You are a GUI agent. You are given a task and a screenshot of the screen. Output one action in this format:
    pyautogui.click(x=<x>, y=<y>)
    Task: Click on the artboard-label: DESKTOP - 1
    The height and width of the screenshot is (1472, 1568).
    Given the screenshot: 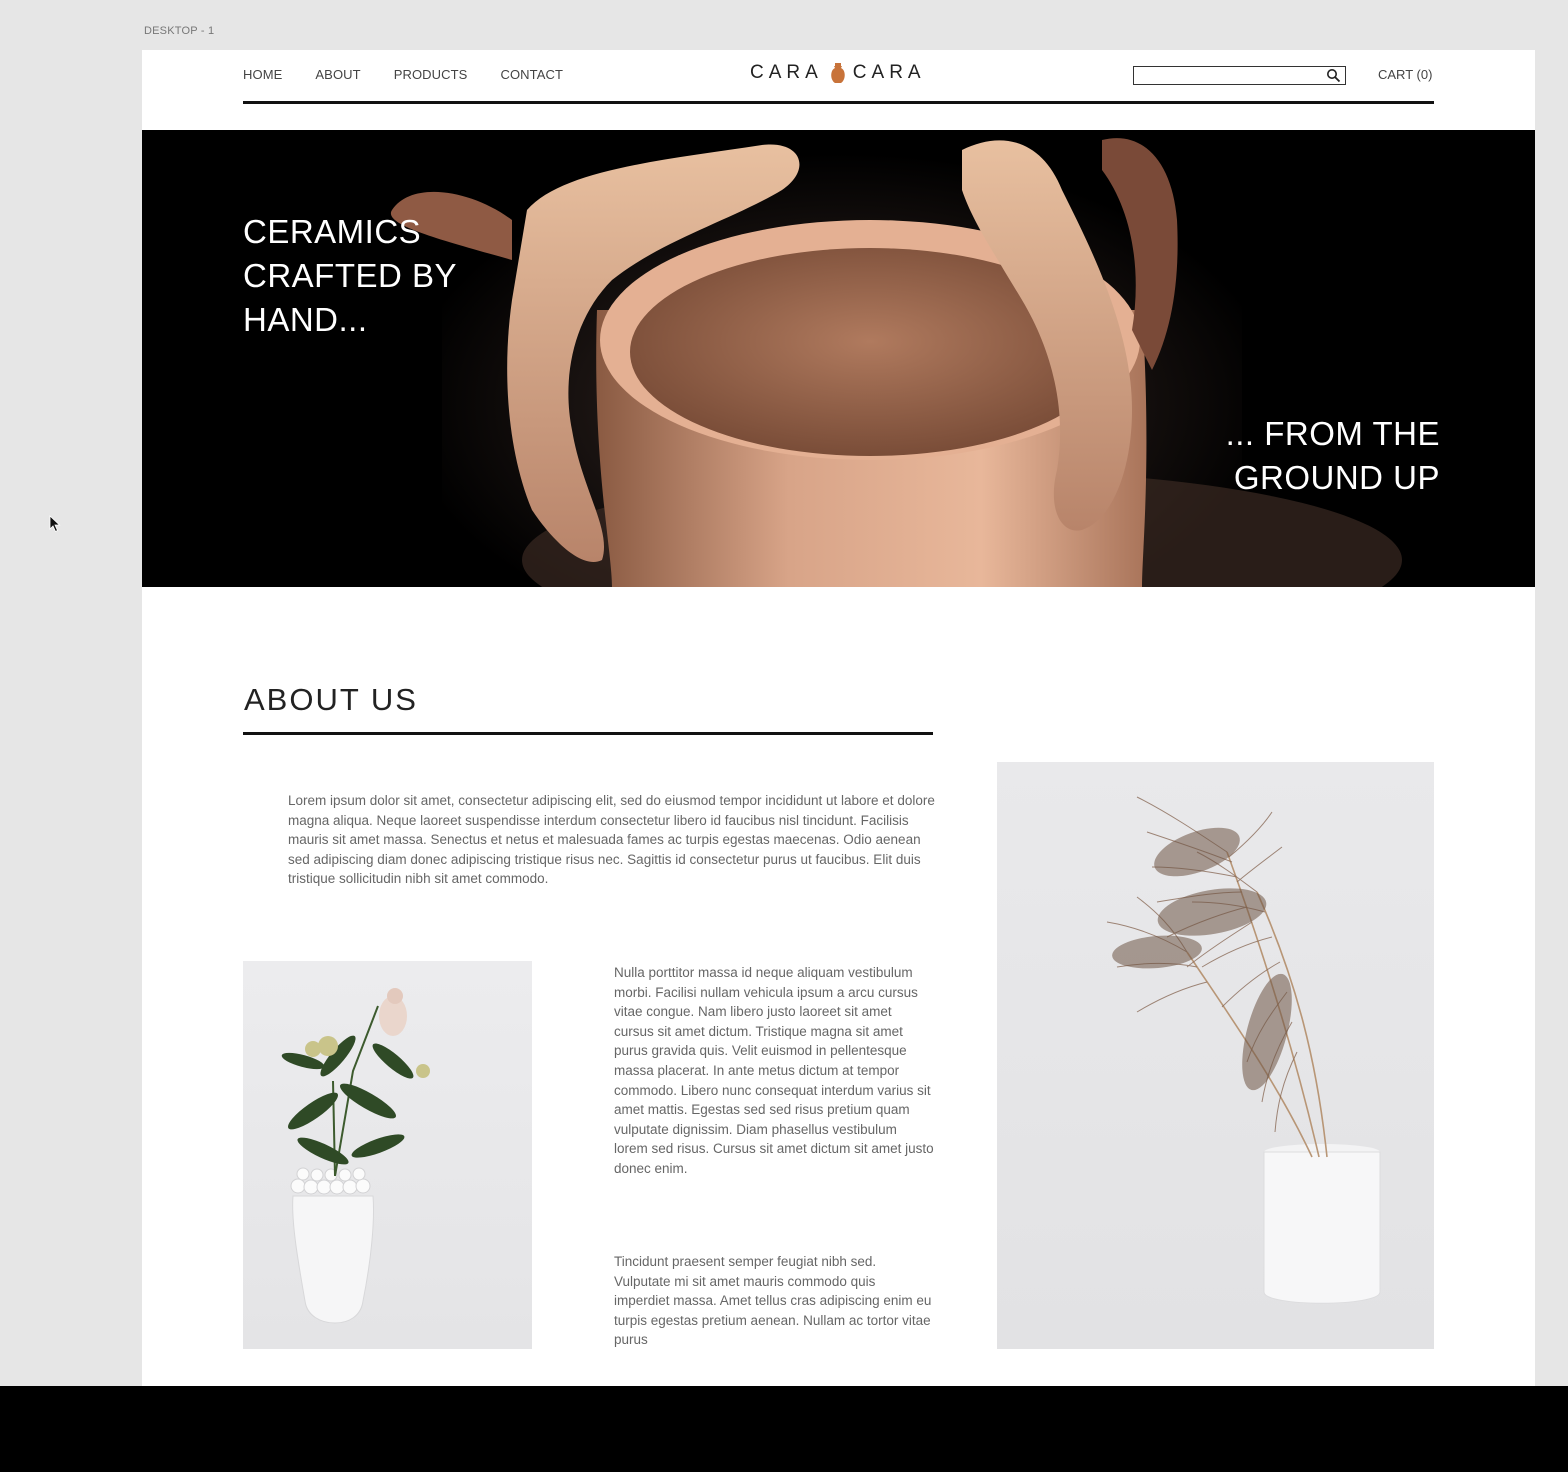 What is the action you would take?
    pyautogui.click(x=179, y=31)
    